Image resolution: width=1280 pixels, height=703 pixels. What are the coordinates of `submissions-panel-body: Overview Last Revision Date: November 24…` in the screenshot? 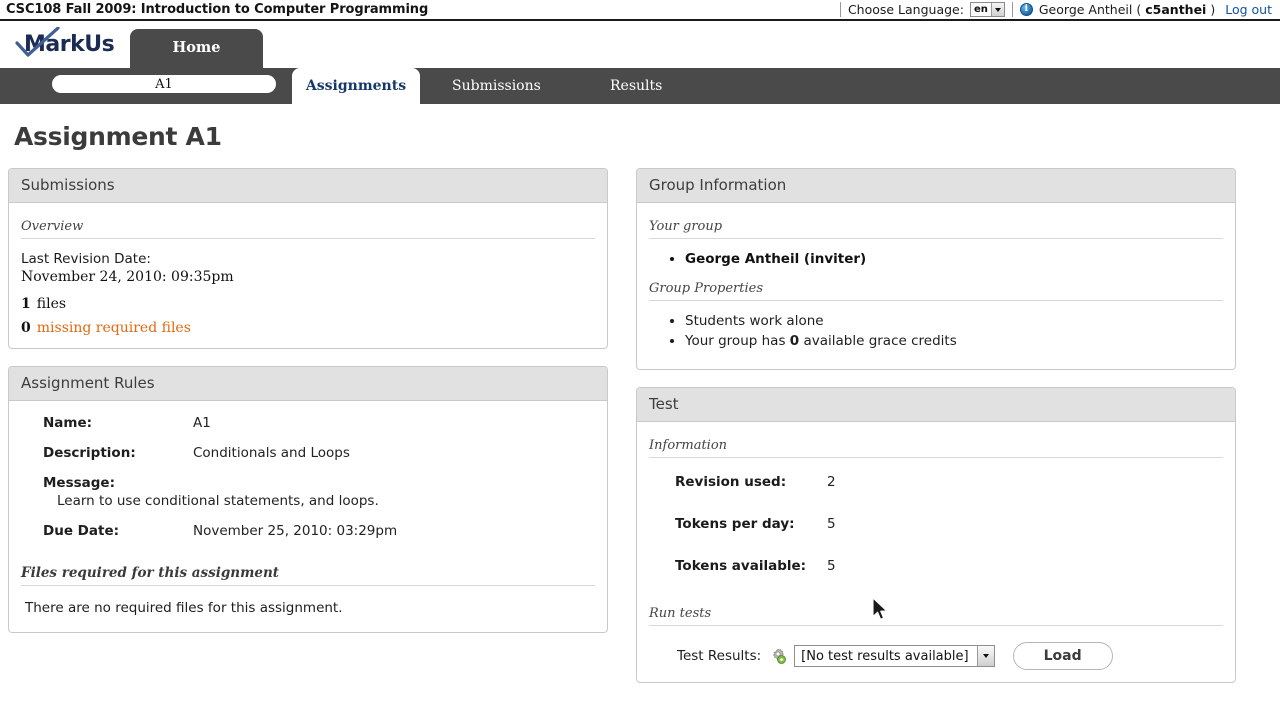 It's located at (308, 275).